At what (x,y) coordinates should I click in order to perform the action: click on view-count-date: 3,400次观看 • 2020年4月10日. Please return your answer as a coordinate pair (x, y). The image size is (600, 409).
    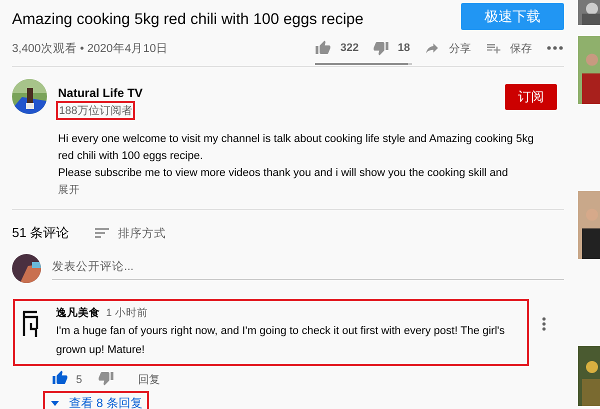
    Looking at the image, I should click on (90, 49).